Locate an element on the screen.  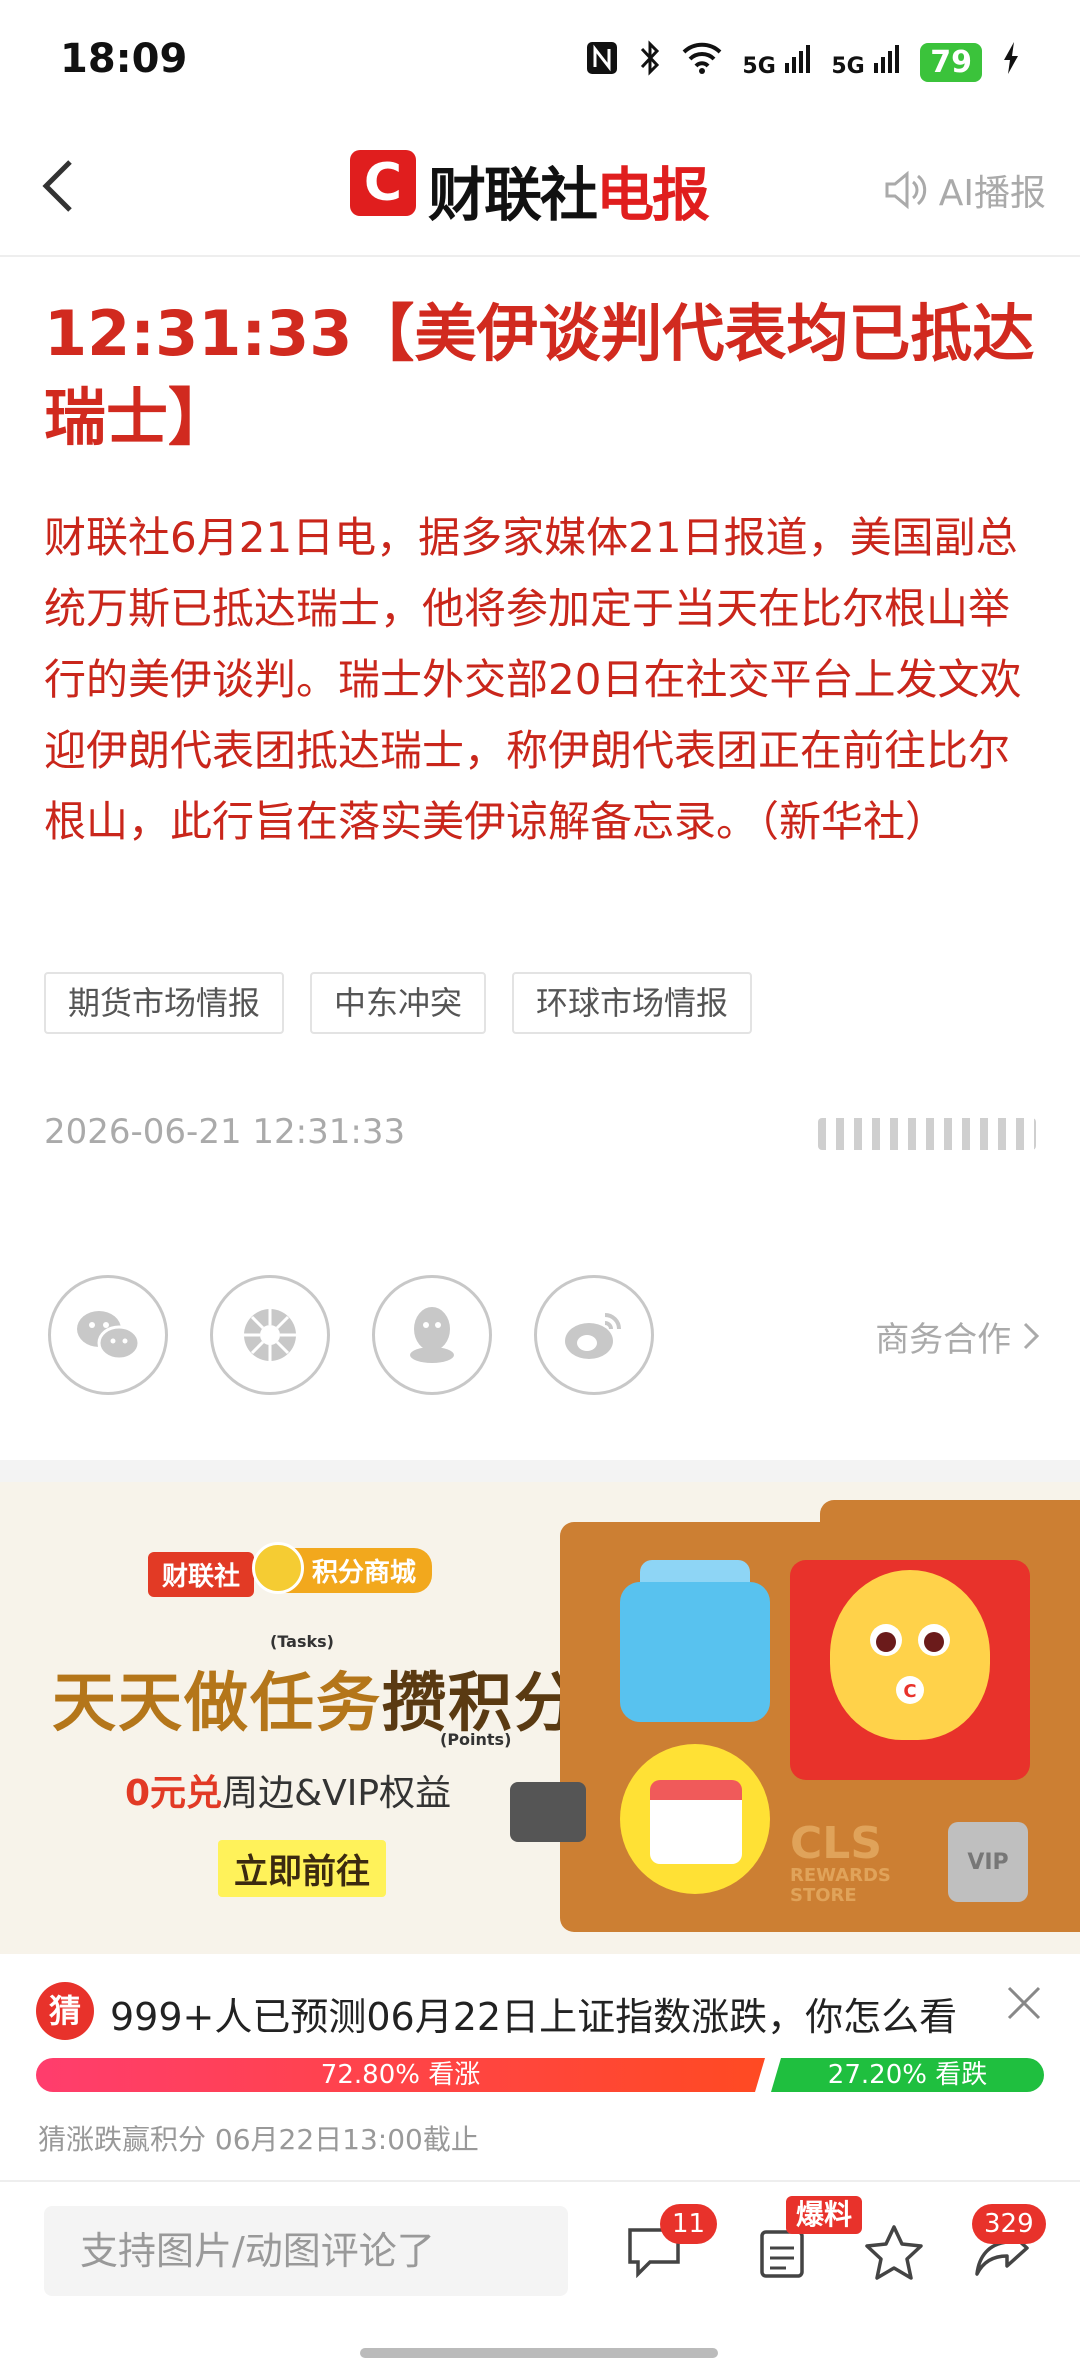
baoliao-badge: 爆料 is located at coordinates (824, 2215).